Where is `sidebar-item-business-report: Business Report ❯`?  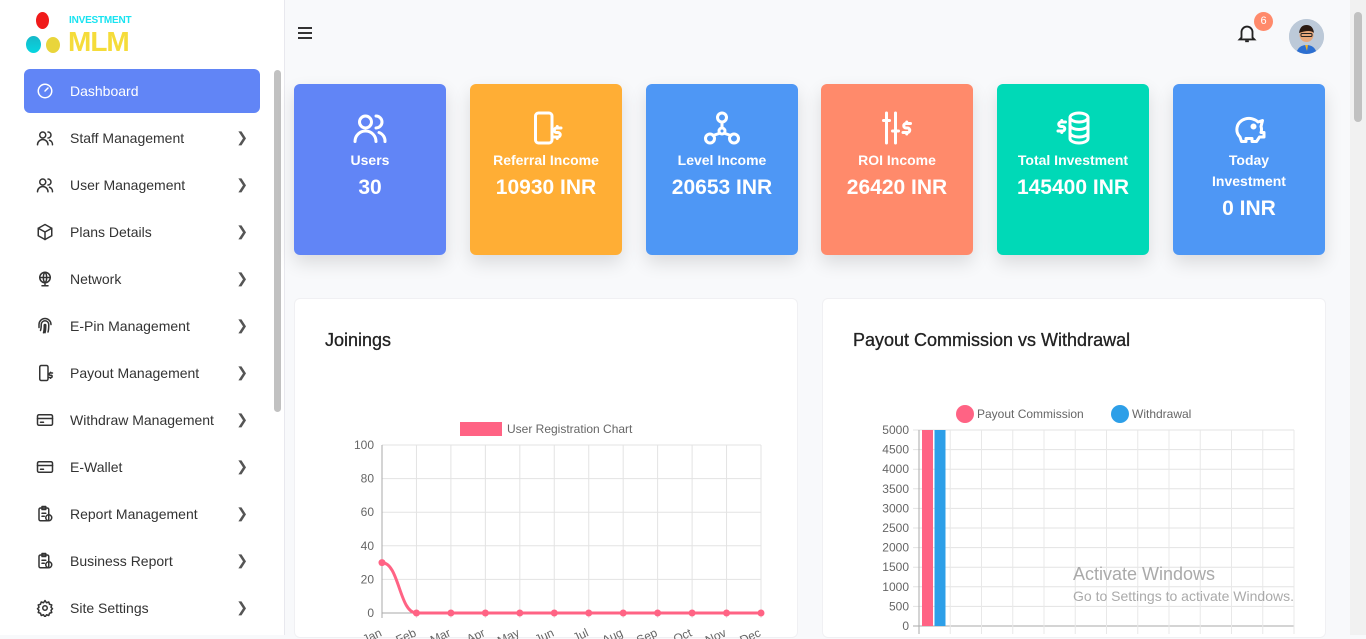 sidebar-item-business-report: Business Report ❯ is located at coordinates (142, 561).